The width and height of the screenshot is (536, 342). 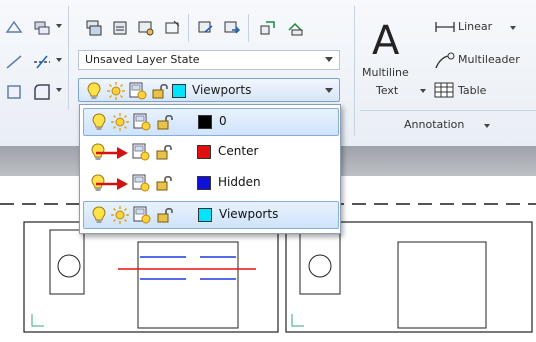 I want to click on layer-row-center: Center, so click(x=210, y=152).